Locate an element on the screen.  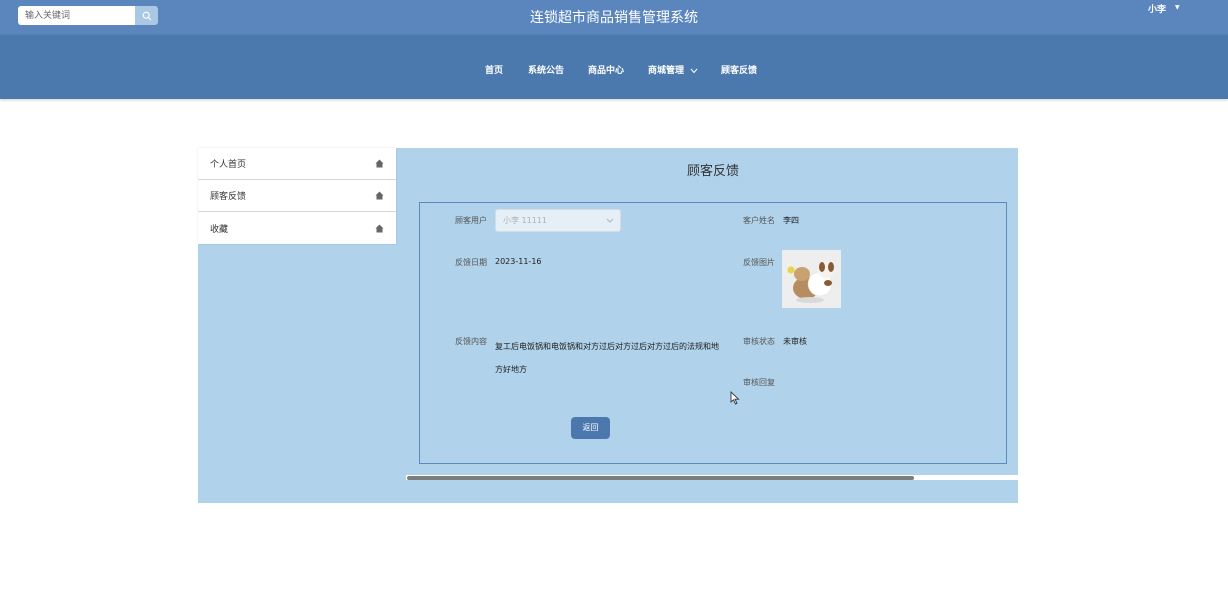
nav-item-products: 商品中心 is located at coordinates (606, 69).